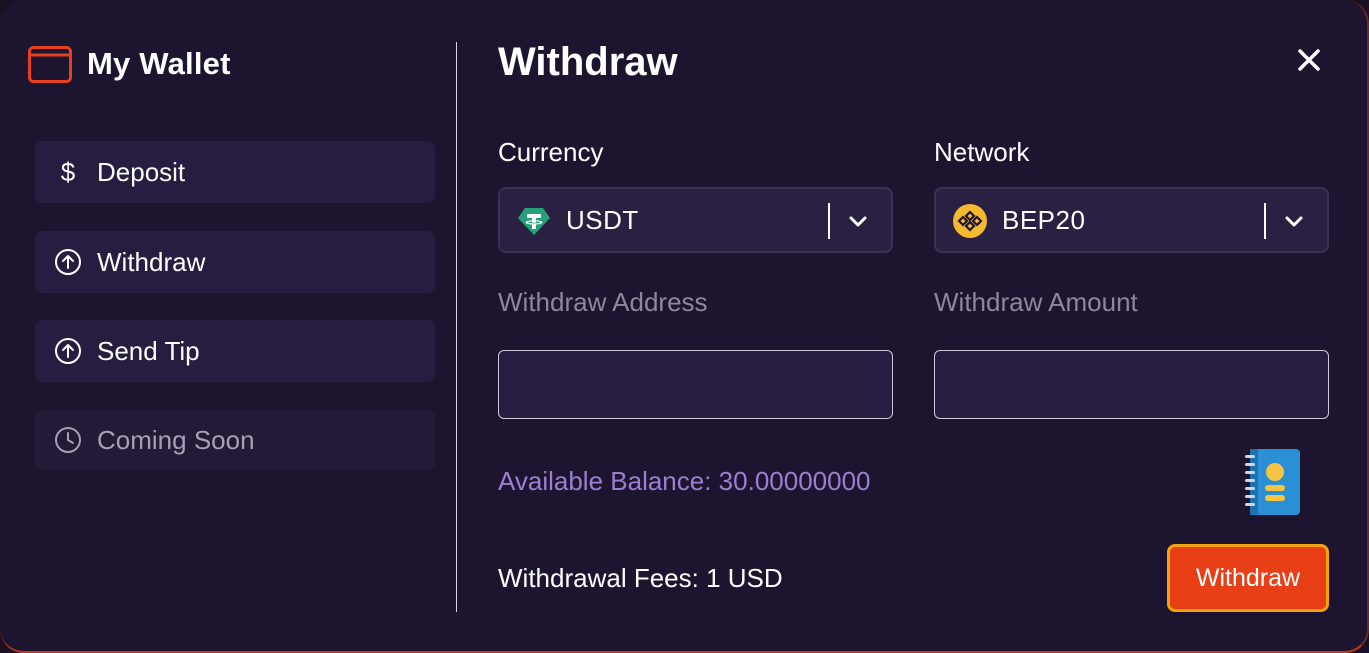 The image size is (1369, 653). What do you see at coordinates (68, 440) in the screenshot?
I see `clock-icon` at bounding box center [68, 440].